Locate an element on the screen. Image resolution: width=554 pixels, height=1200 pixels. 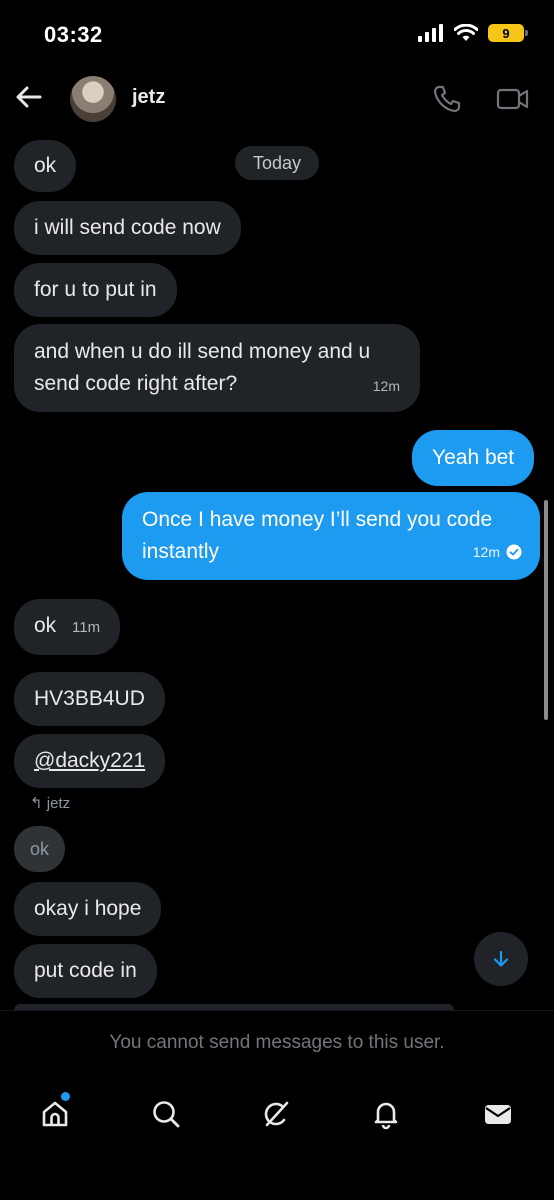
quoted-message: ok is located at coordinates (40, 849).